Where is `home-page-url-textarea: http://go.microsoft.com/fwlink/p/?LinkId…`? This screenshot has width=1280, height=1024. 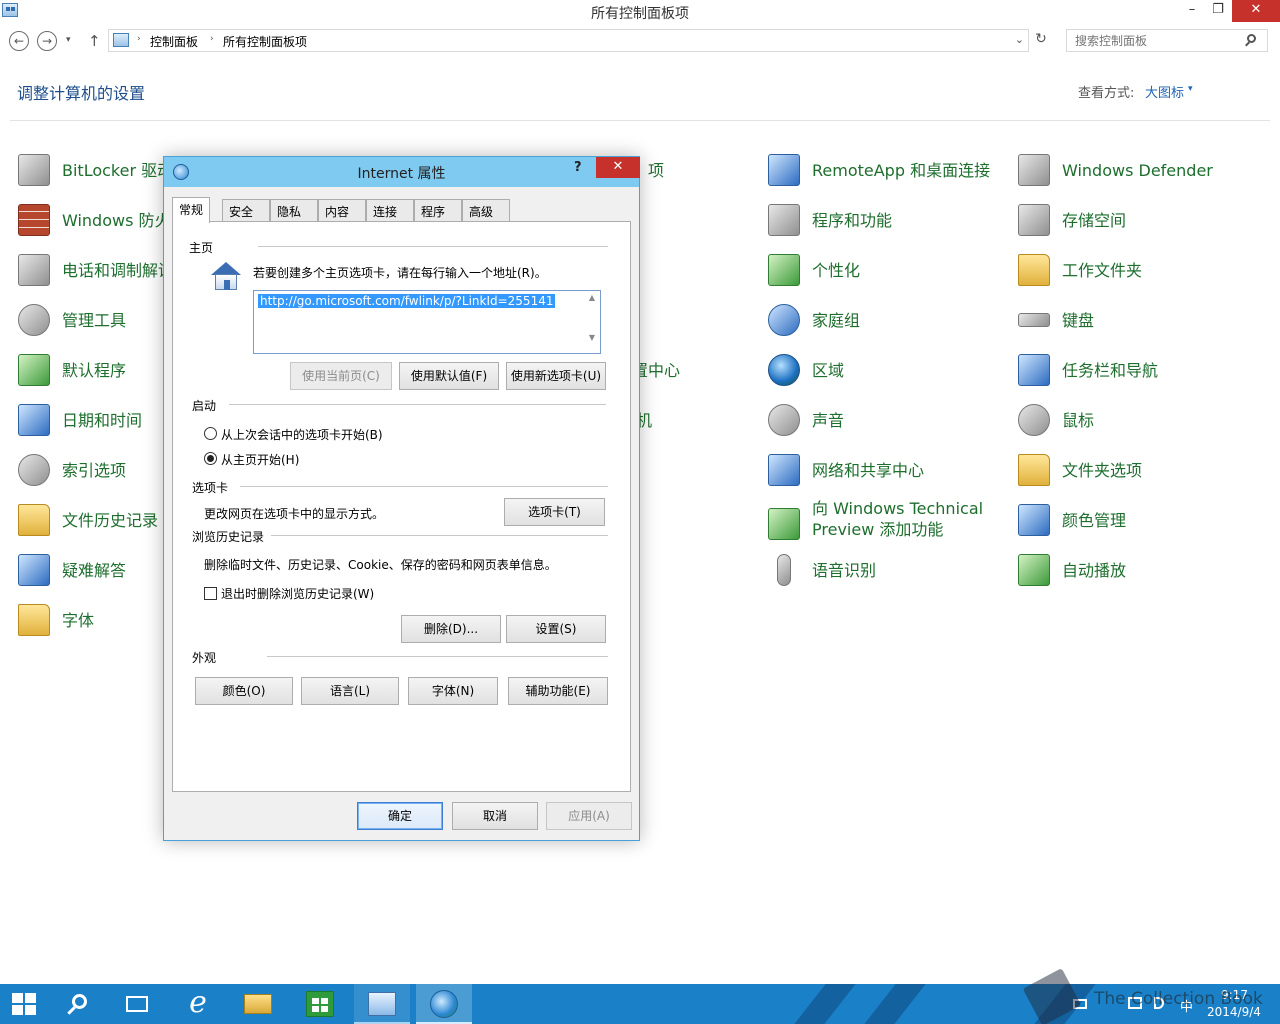 home-page-url-textarea: http://go.microsoft.com/fwlink/p/?LinkId… is located at coordinates (427, 322).